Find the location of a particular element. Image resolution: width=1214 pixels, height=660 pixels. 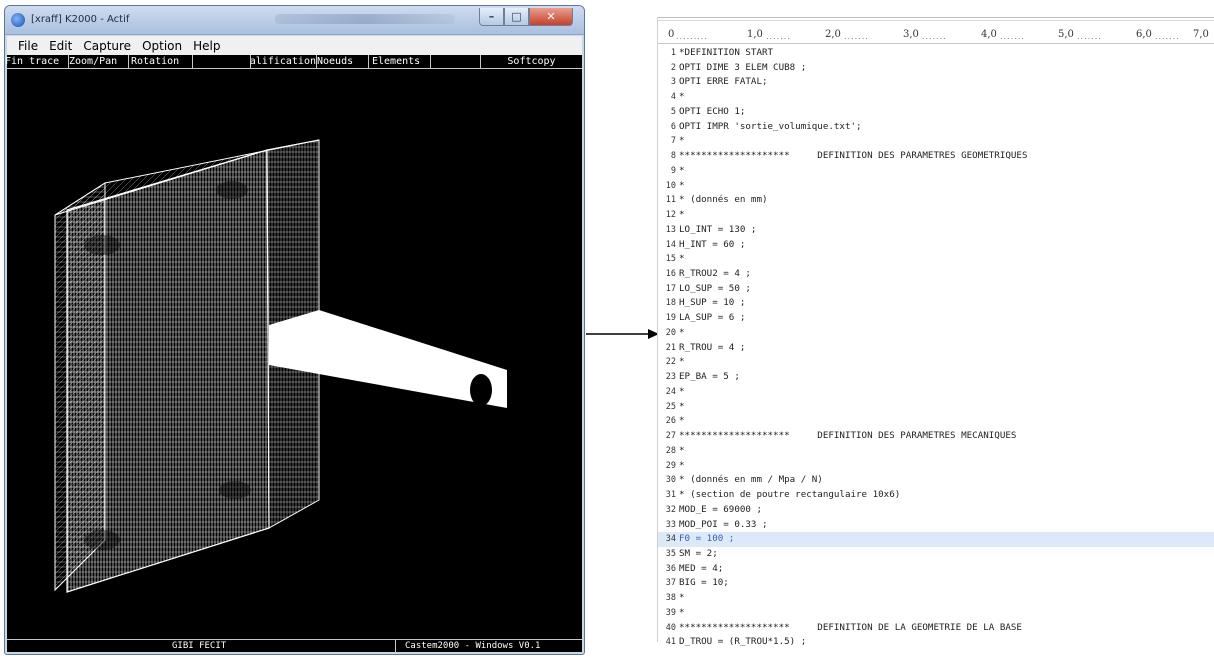

code-line: 22 * is located at coordinates (936, 362).